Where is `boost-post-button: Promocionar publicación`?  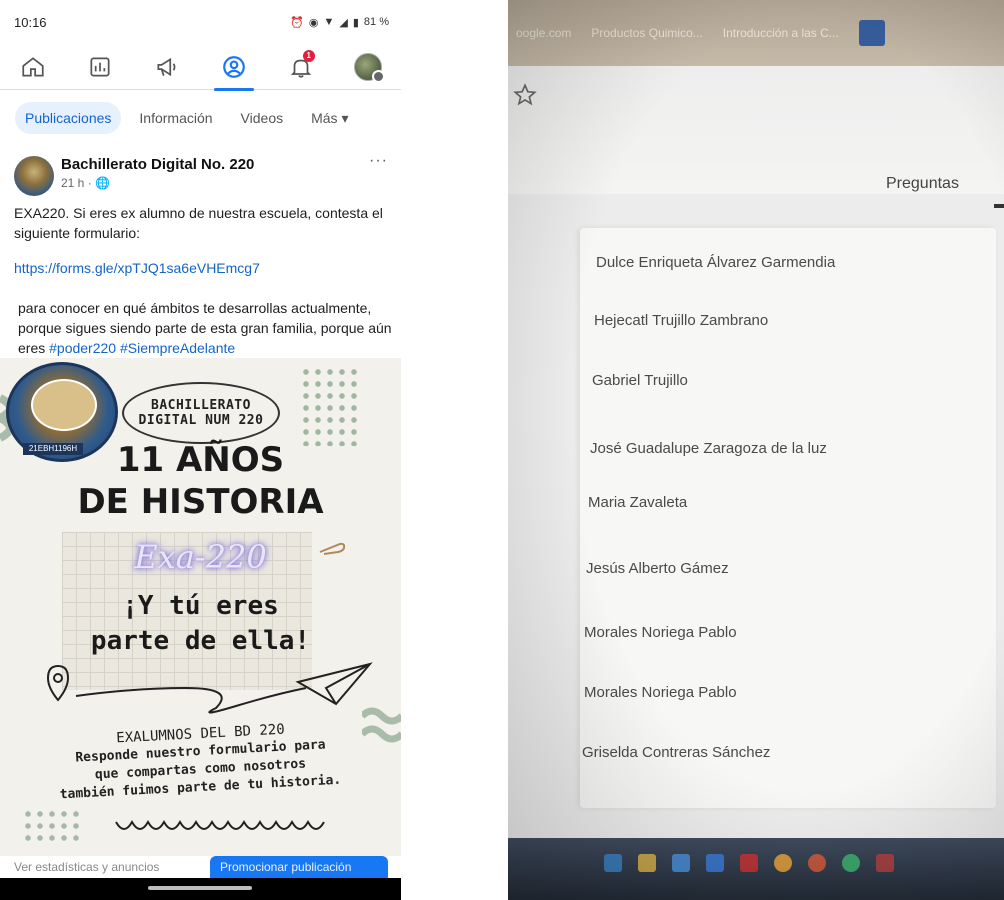 boost-post-button: Promocionar publicación is located at coordinates (299, 867).